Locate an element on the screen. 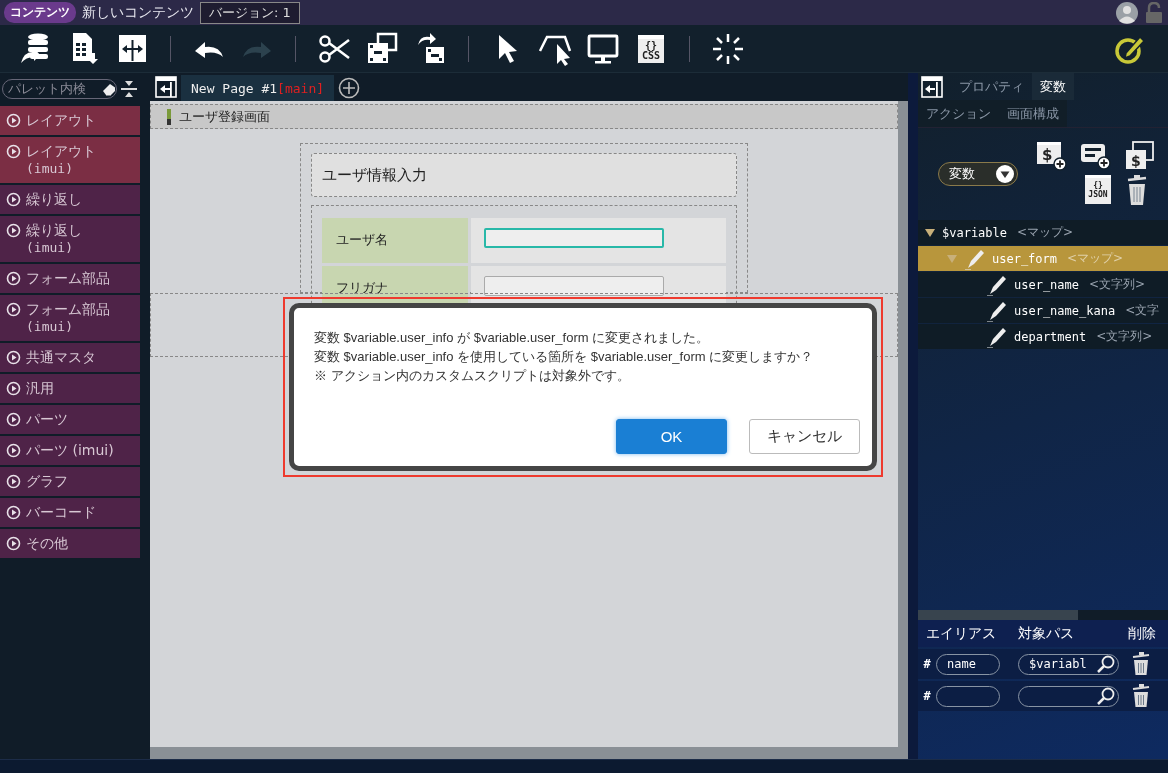  palette-category: レイアウト is located at coordinates (70, 120).